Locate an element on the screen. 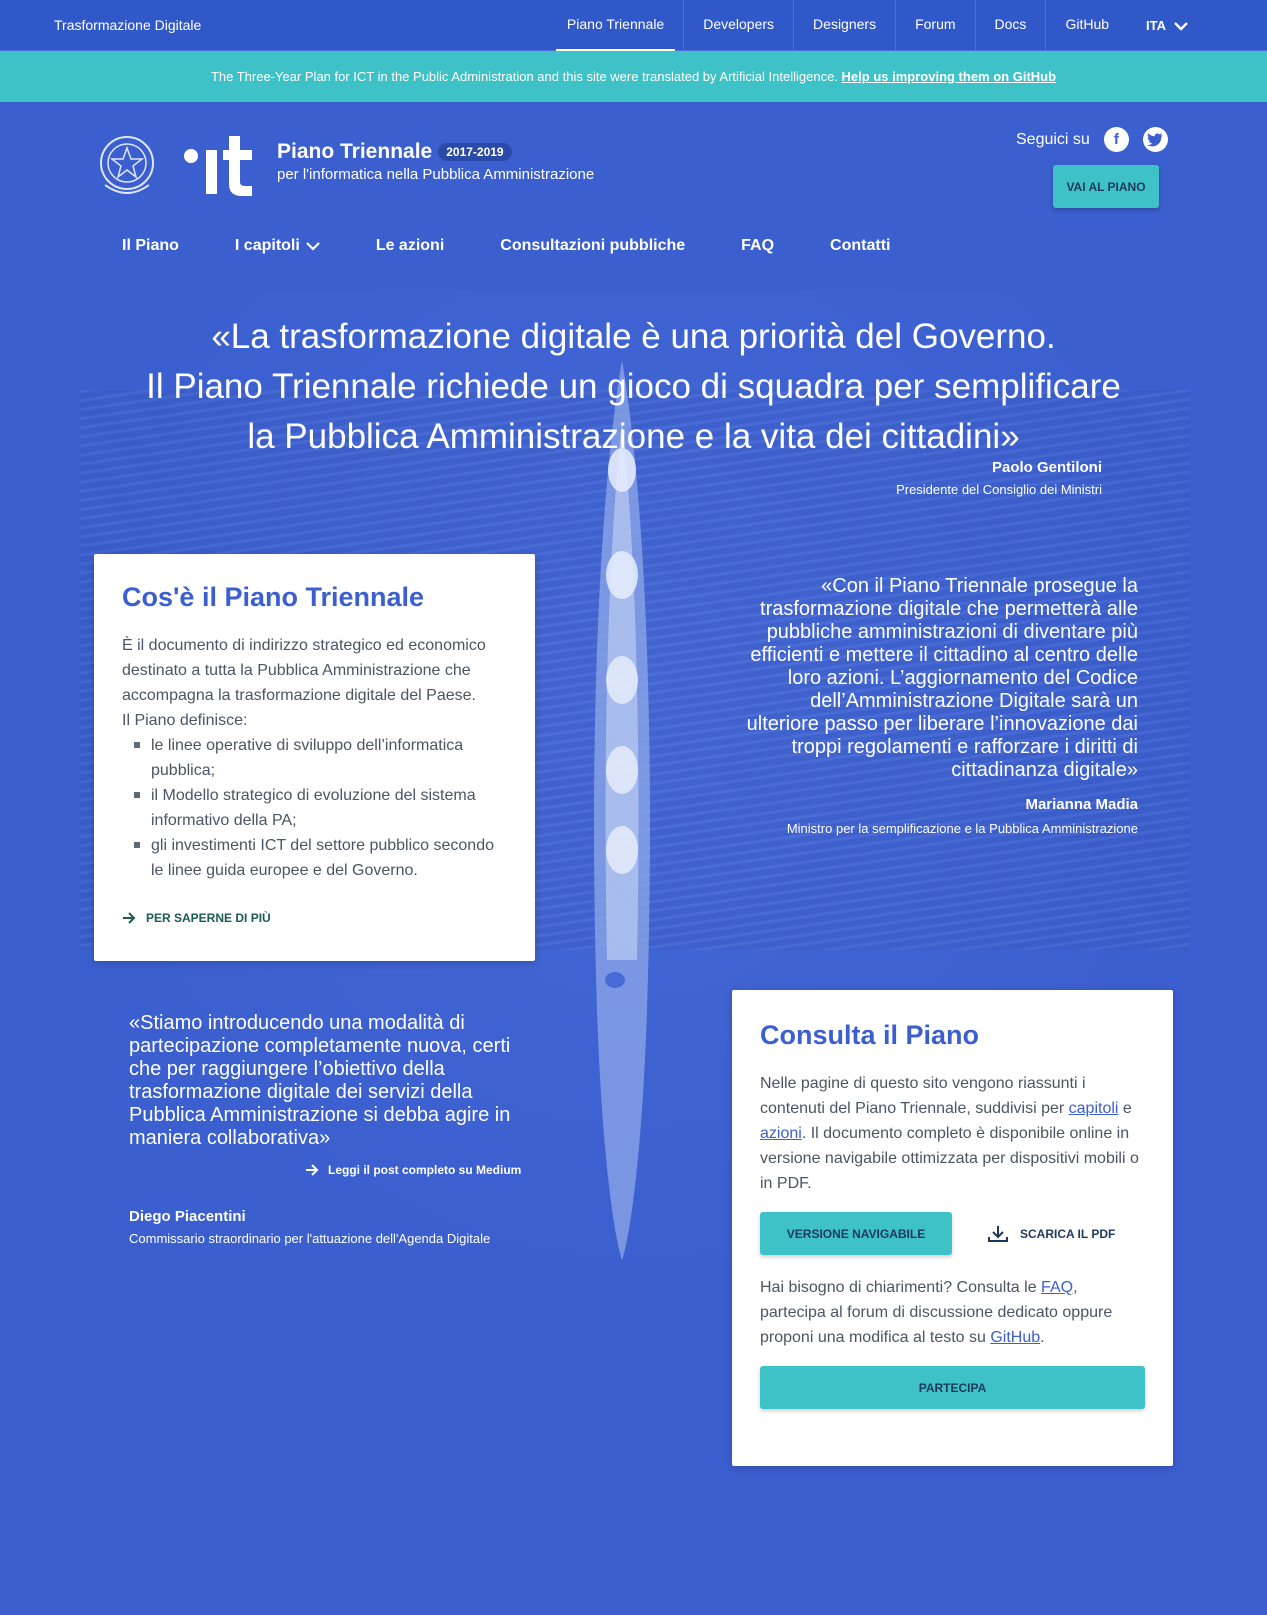 The image size is (1267, 1615). author-role: Presidente del Consiglio dei Ministri is located at coordinates (999, 489).